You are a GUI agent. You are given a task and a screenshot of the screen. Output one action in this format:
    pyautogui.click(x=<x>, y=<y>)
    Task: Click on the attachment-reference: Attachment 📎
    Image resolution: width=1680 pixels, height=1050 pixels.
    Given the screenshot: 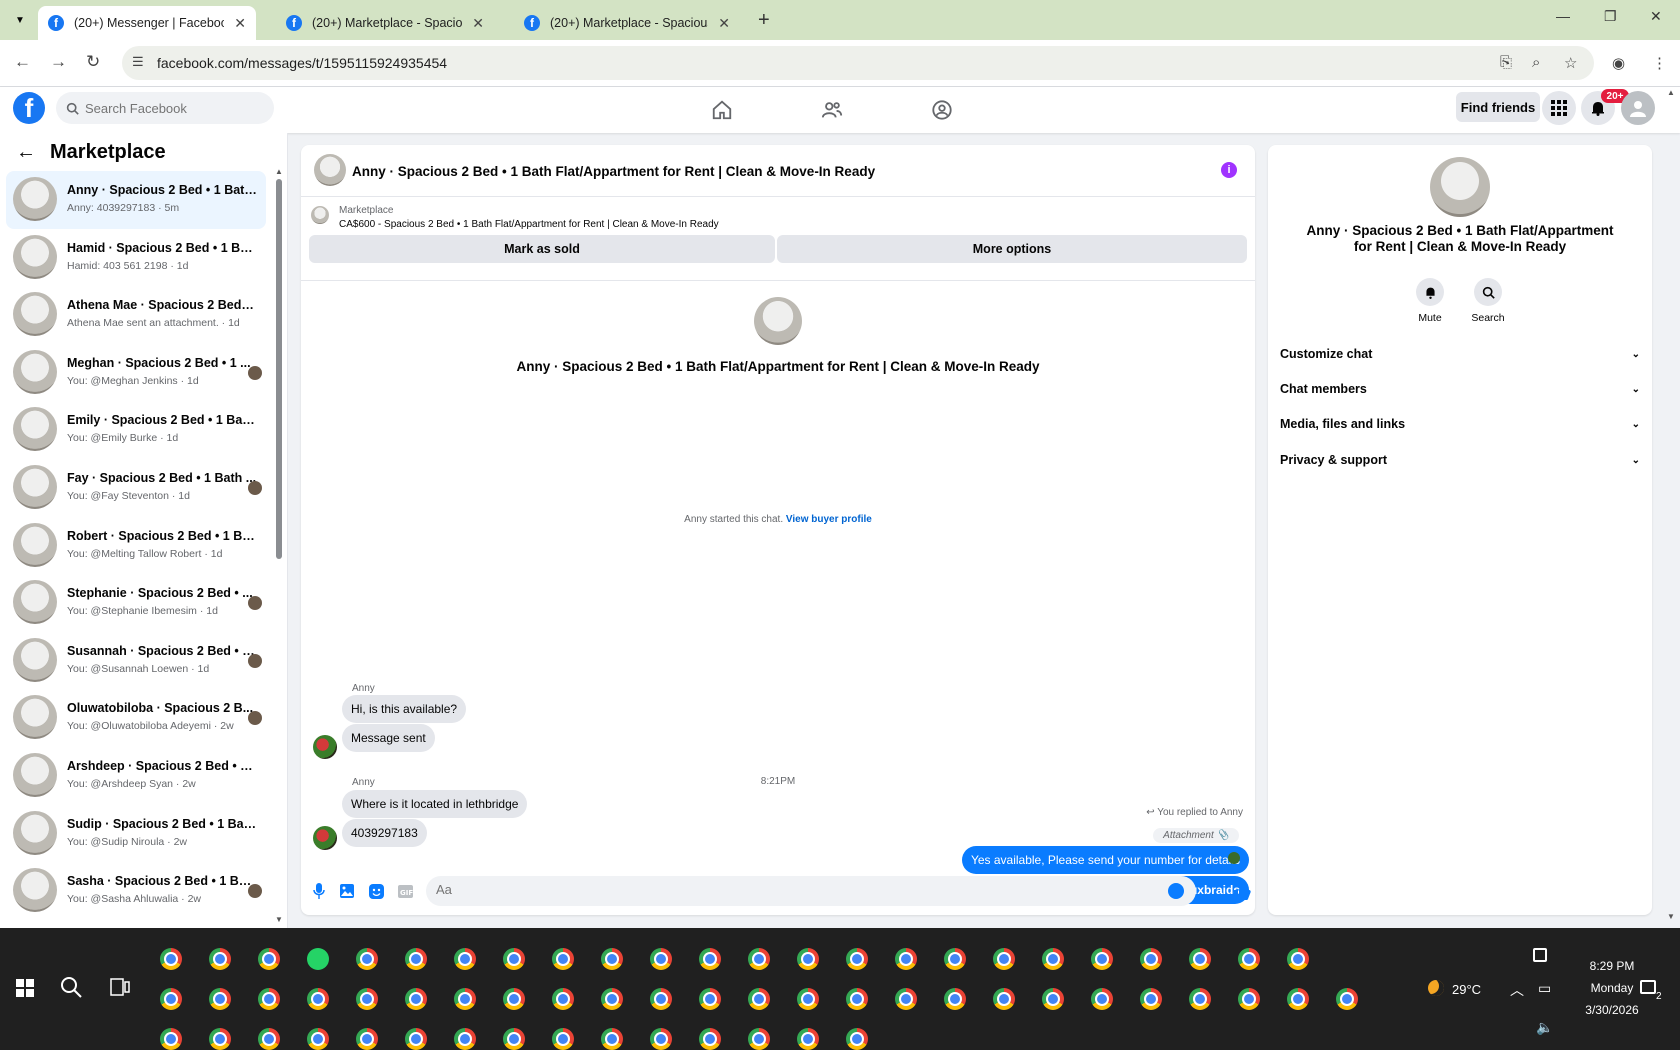 What is the action you would take?
    pyautogui.click(x=1196, y=835)
    